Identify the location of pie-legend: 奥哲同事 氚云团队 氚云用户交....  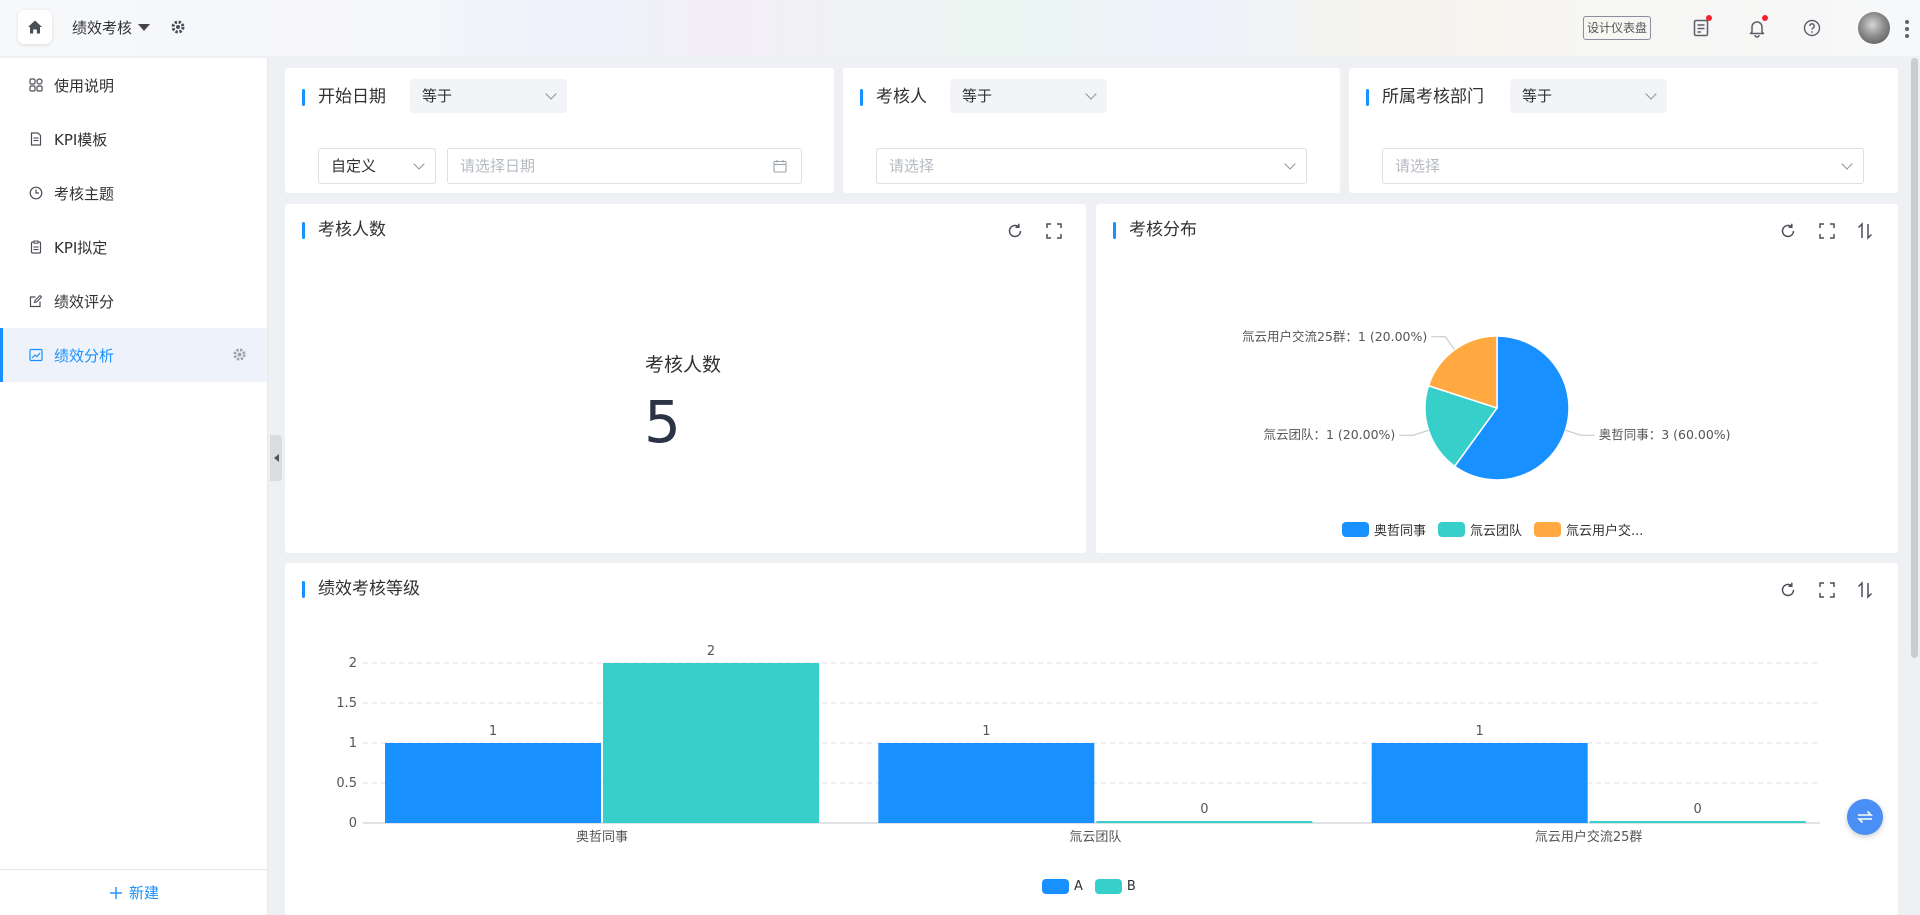
(1498, 529).